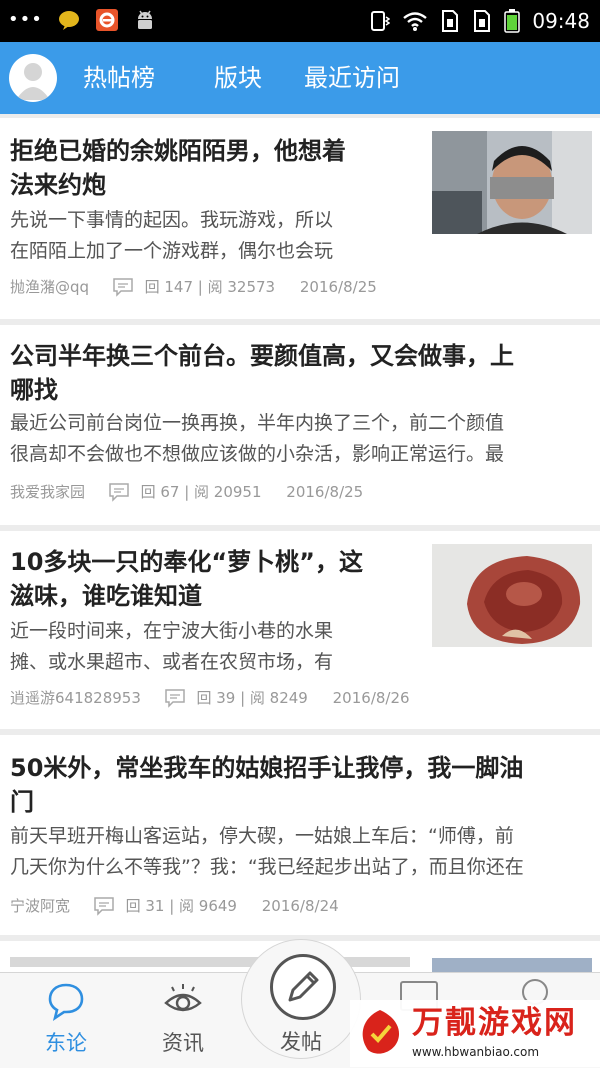 The image size is (600, 1068). I want to click on post-stats: 回 31 | 阅 9649, so click(181, 905).